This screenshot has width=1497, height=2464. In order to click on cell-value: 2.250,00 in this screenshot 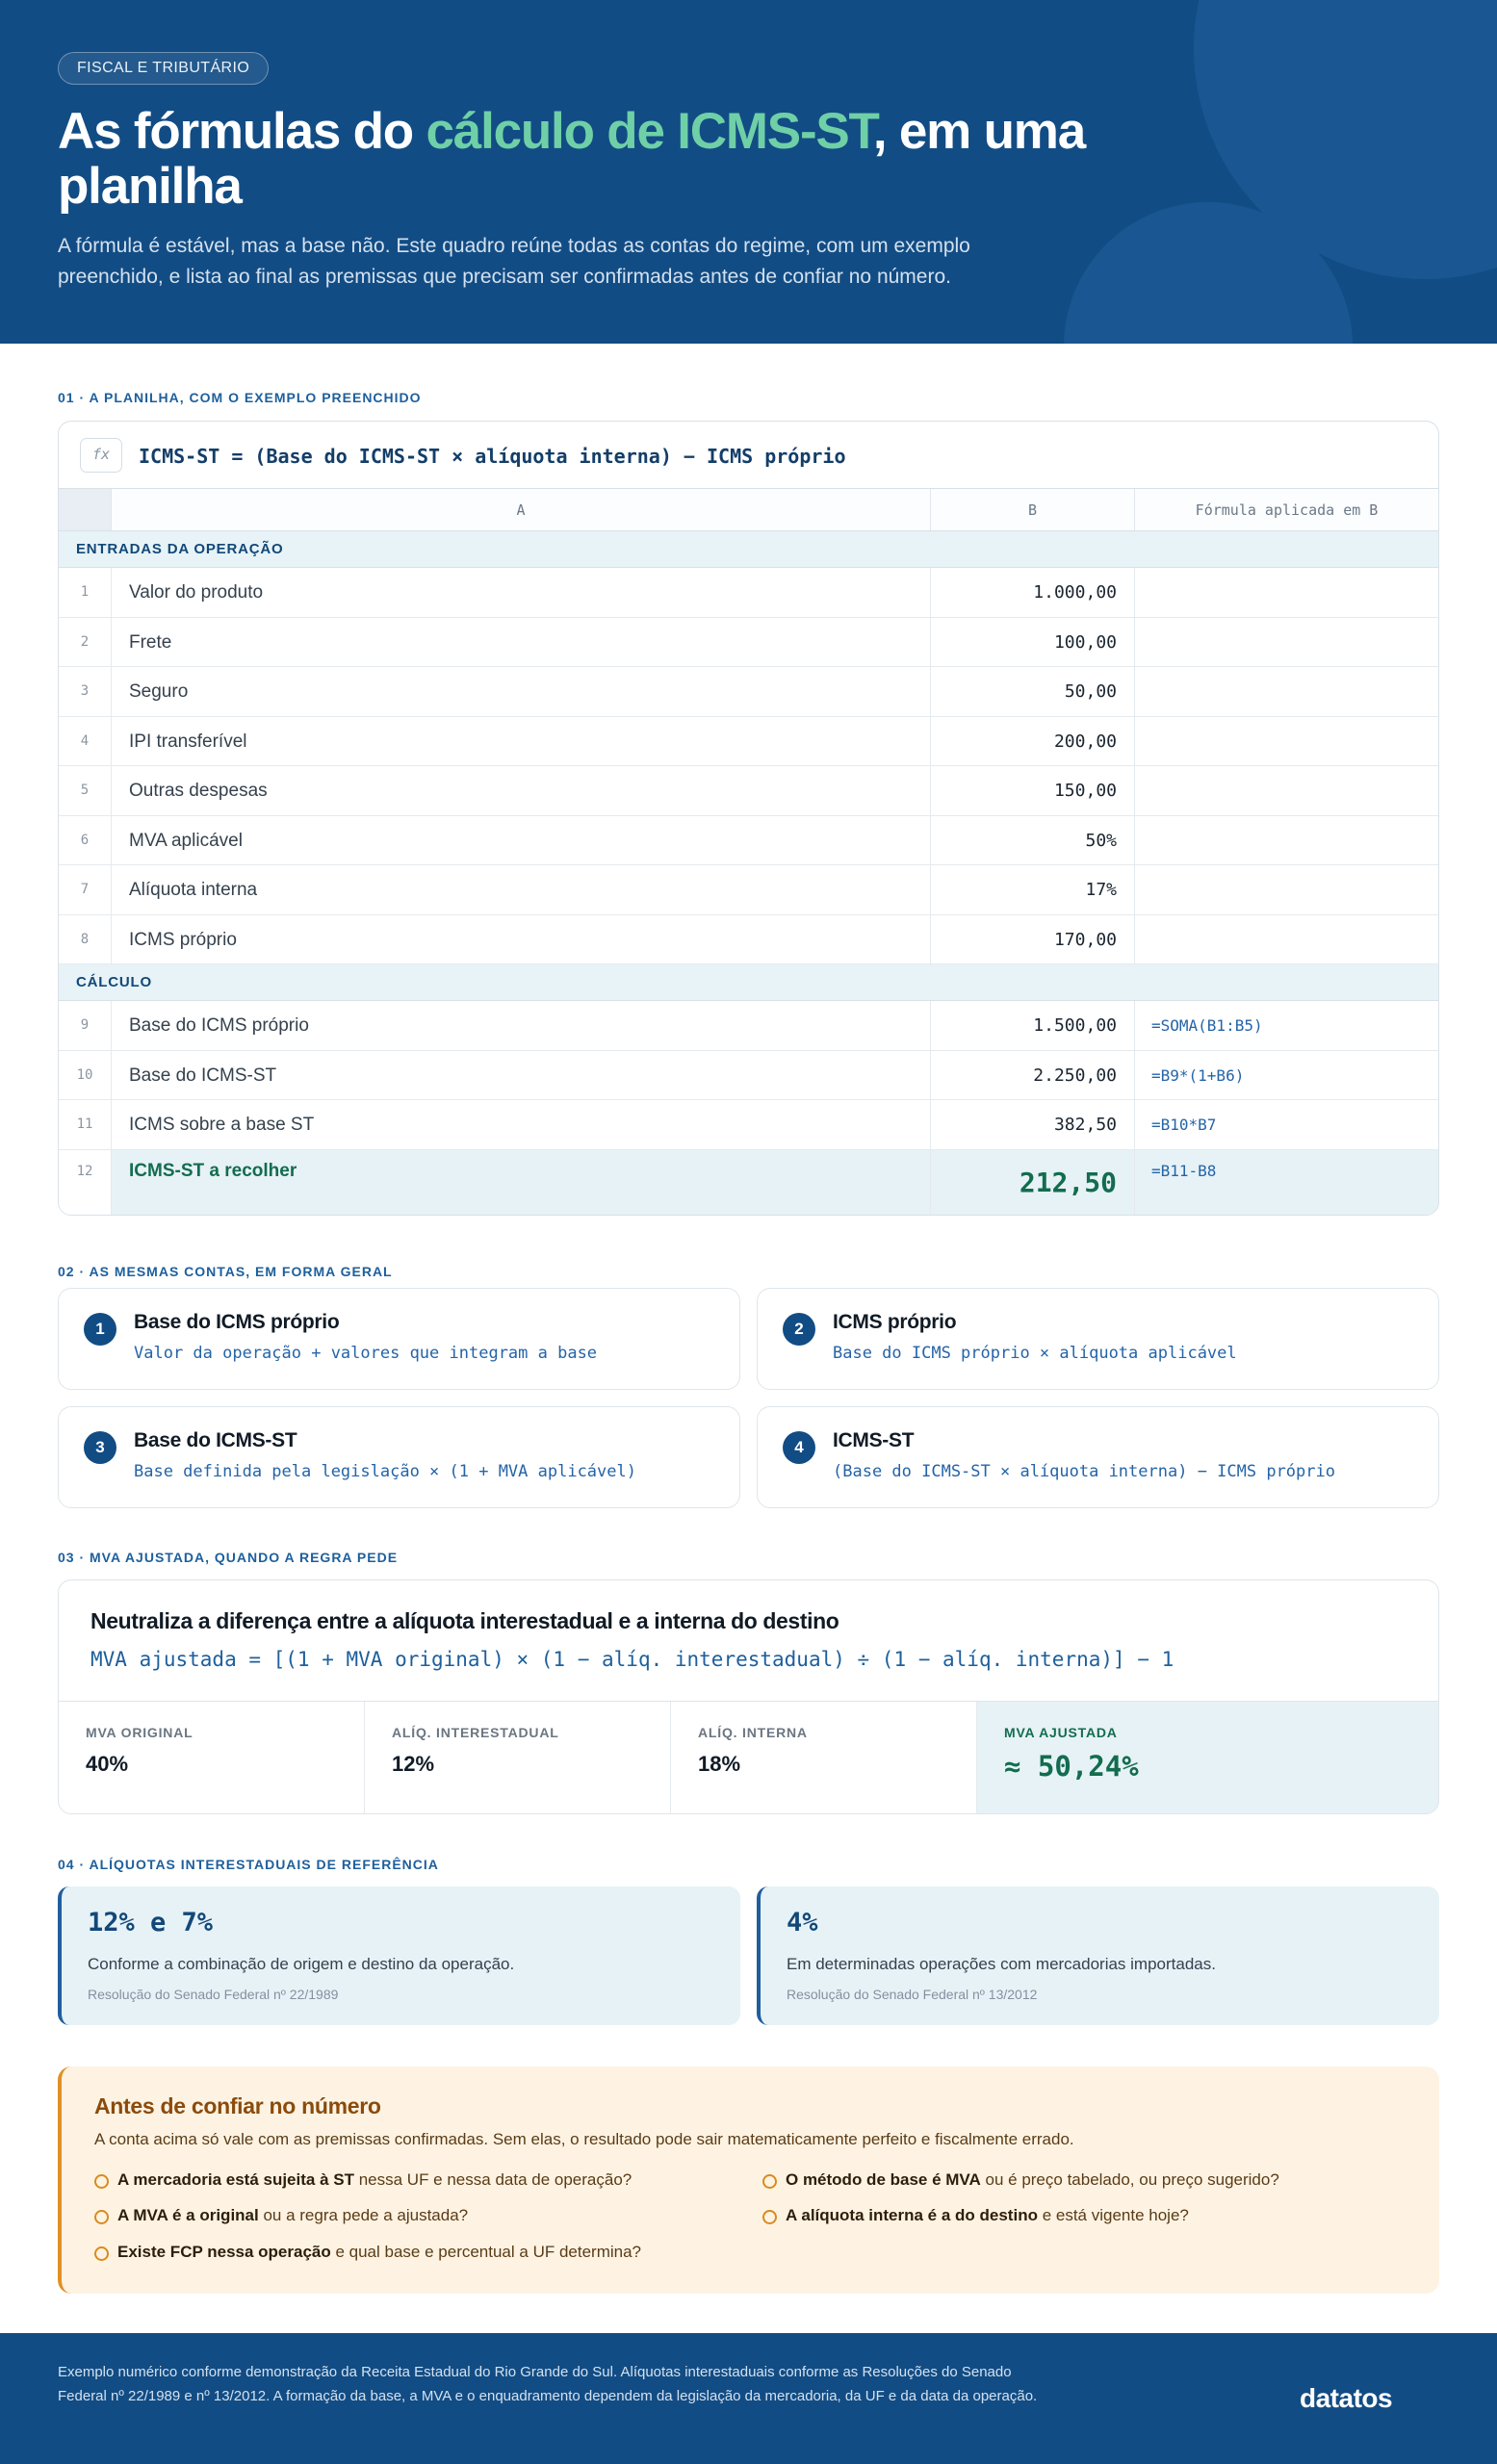, I will do `click(1033, 1074)`.